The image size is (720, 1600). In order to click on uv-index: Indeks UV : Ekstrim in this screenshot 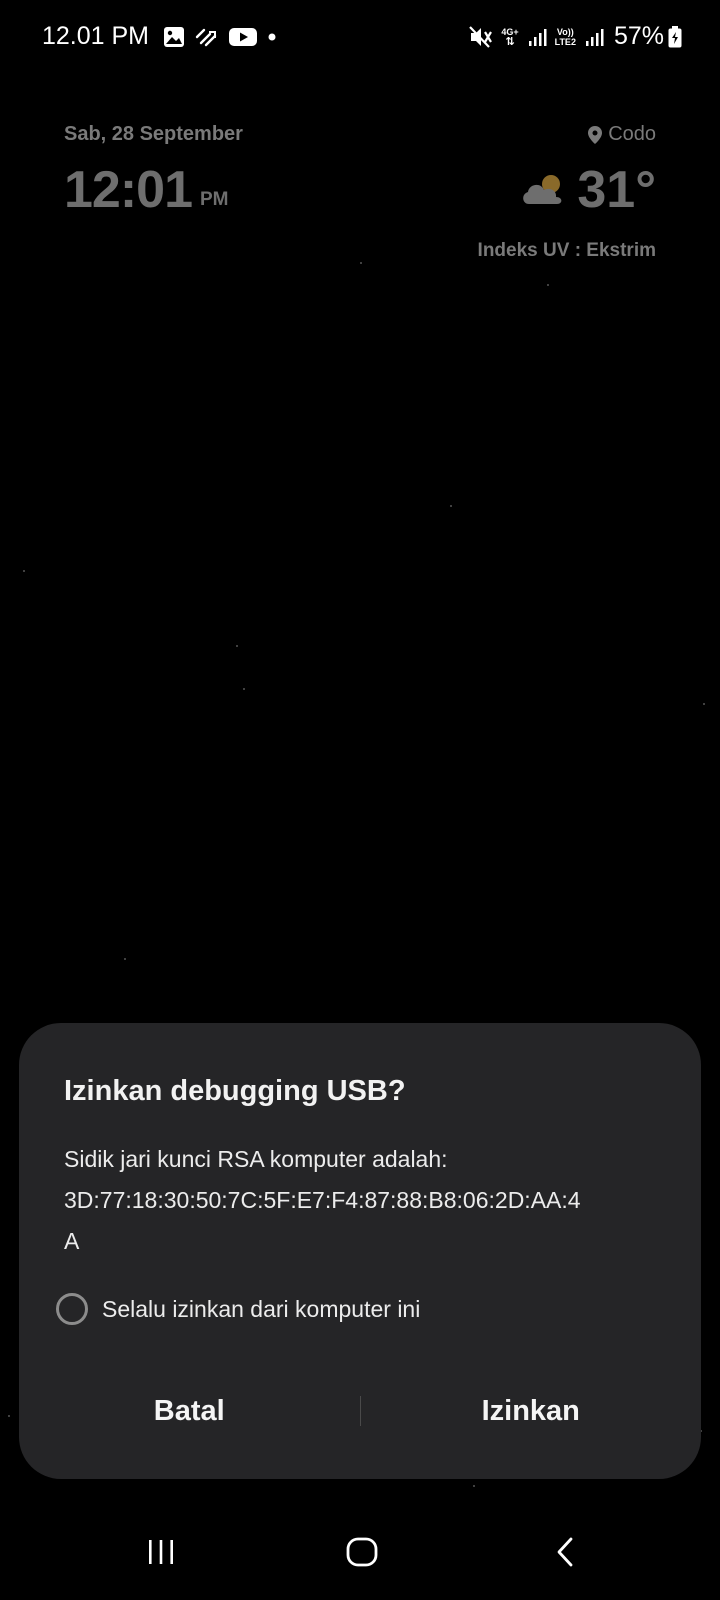, I will do `click(566, 250)`.